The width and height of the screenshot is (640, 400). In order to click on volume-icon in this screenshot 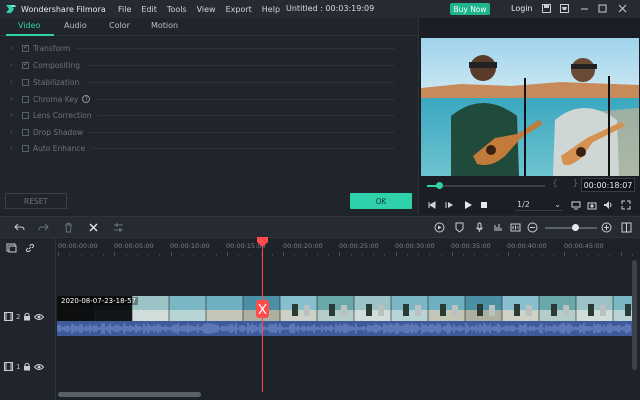, I will do `click(608, 205)`.